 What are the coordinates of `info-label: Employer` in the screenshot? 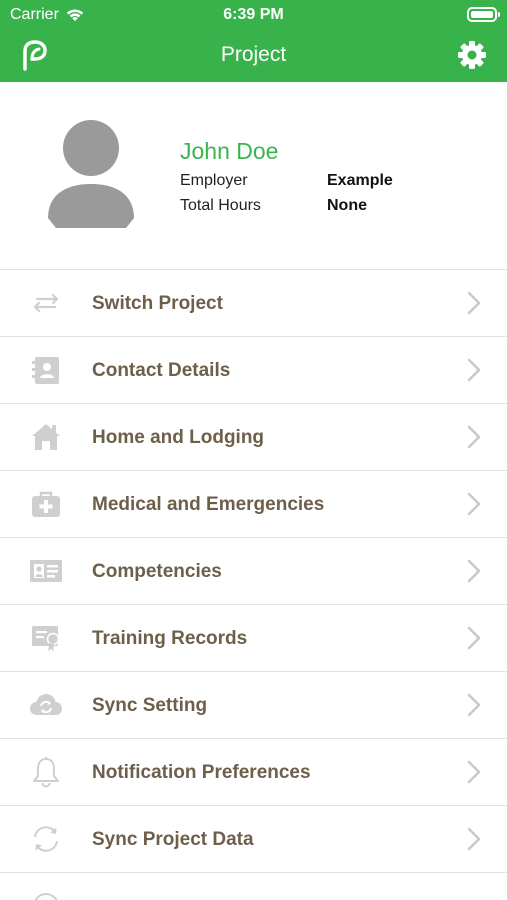 It's located at (214, 180).